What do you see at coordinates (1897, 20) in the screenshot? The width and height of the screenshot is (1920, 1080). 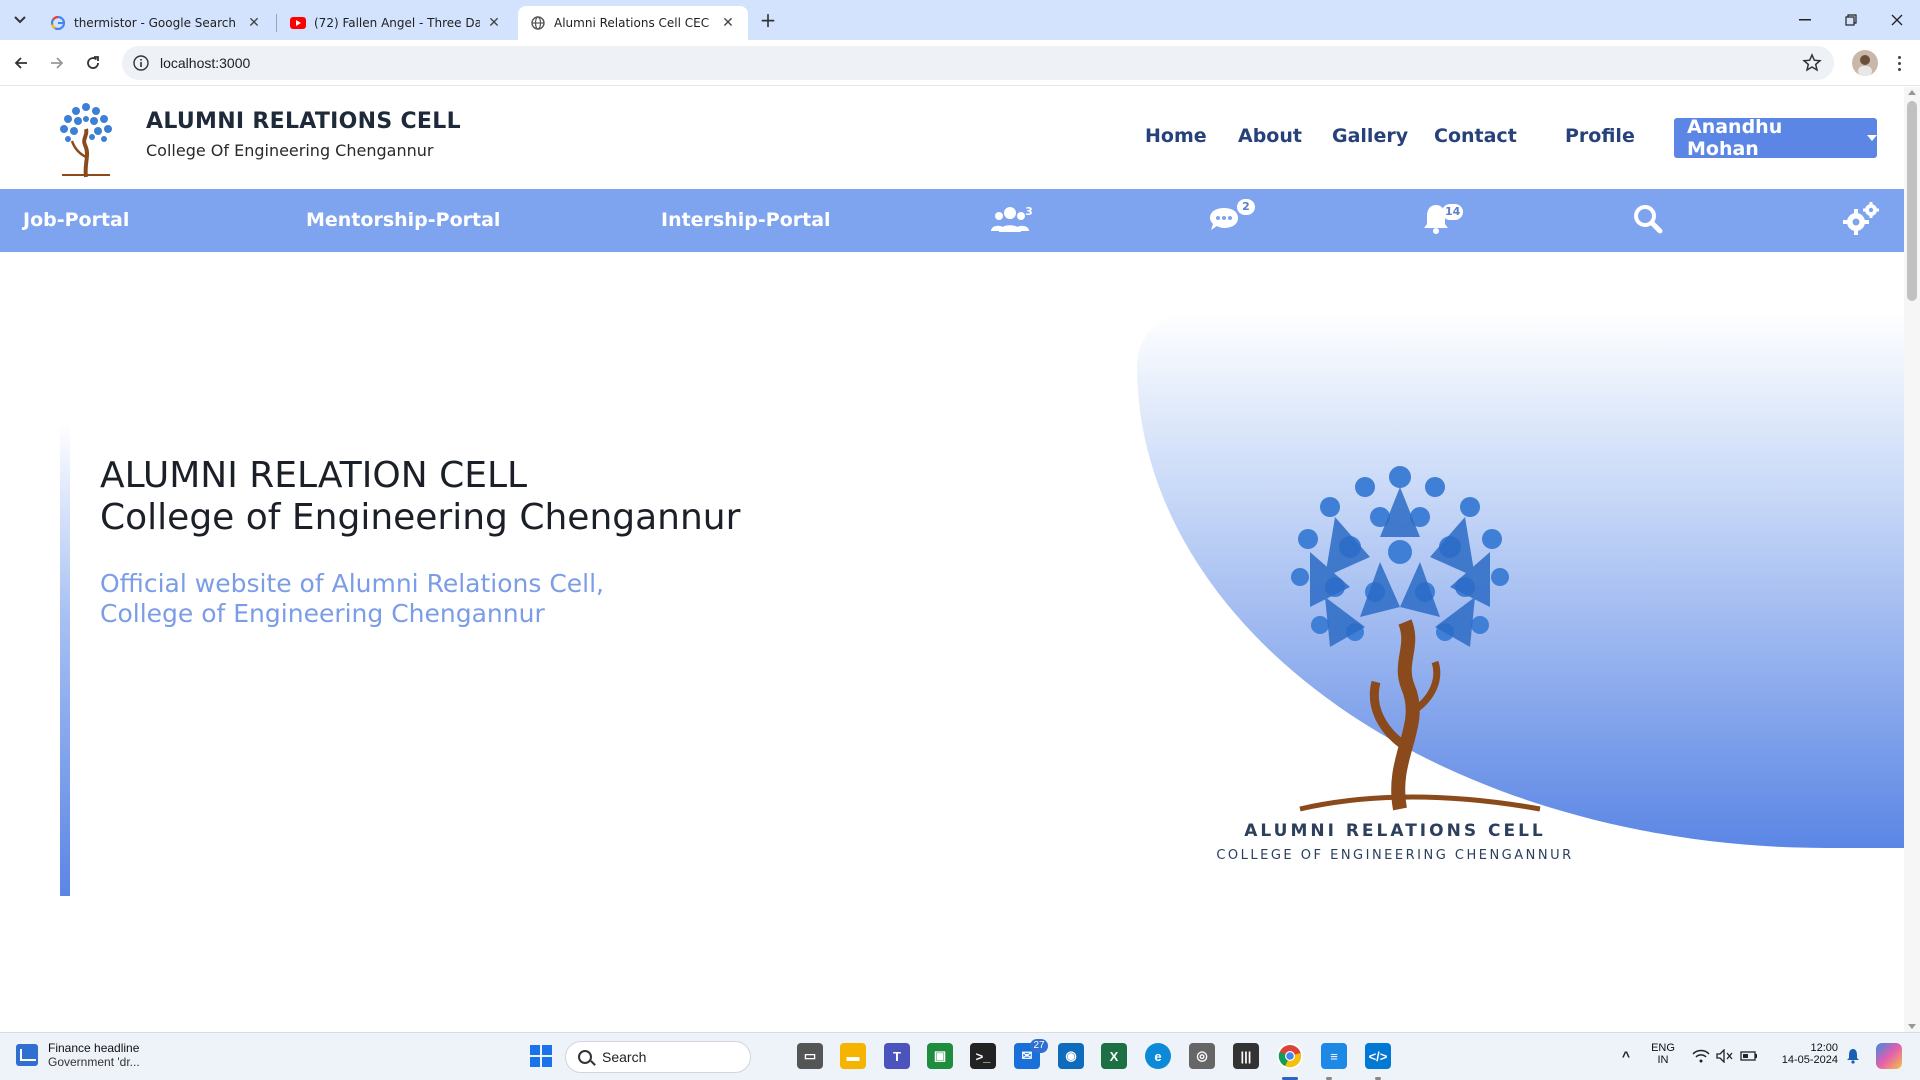 I see `close-window-icon` at bounding box center [1897, 20].